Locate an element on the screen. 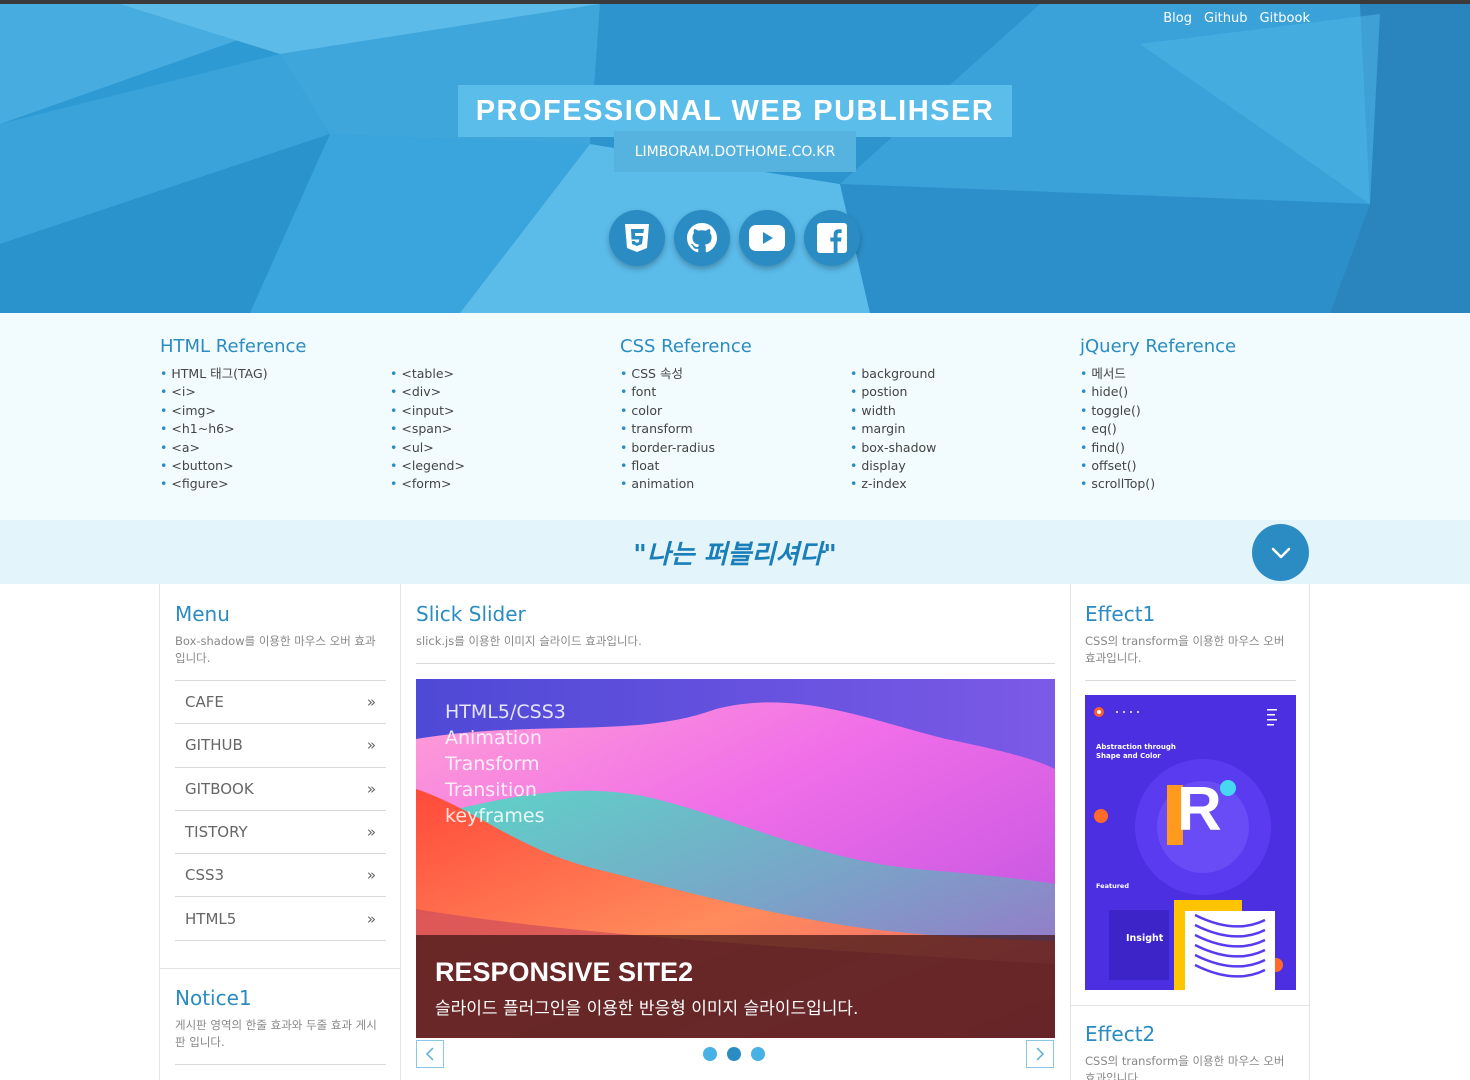  reference-title: CSS Reference is located at coordinates (850, 348).